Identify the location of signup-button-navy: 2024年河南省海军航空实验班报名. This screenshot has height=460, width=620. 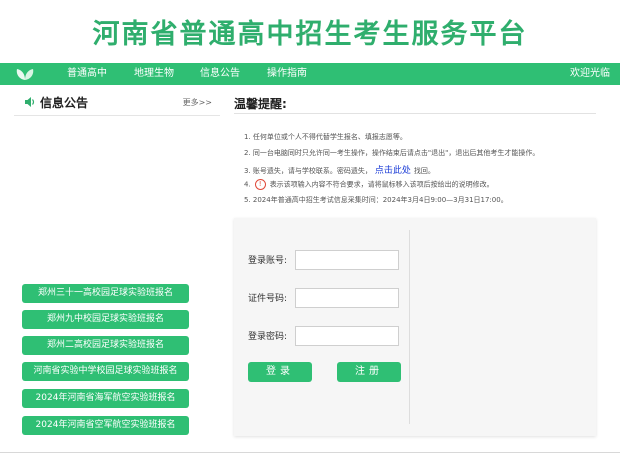
(105, 398).